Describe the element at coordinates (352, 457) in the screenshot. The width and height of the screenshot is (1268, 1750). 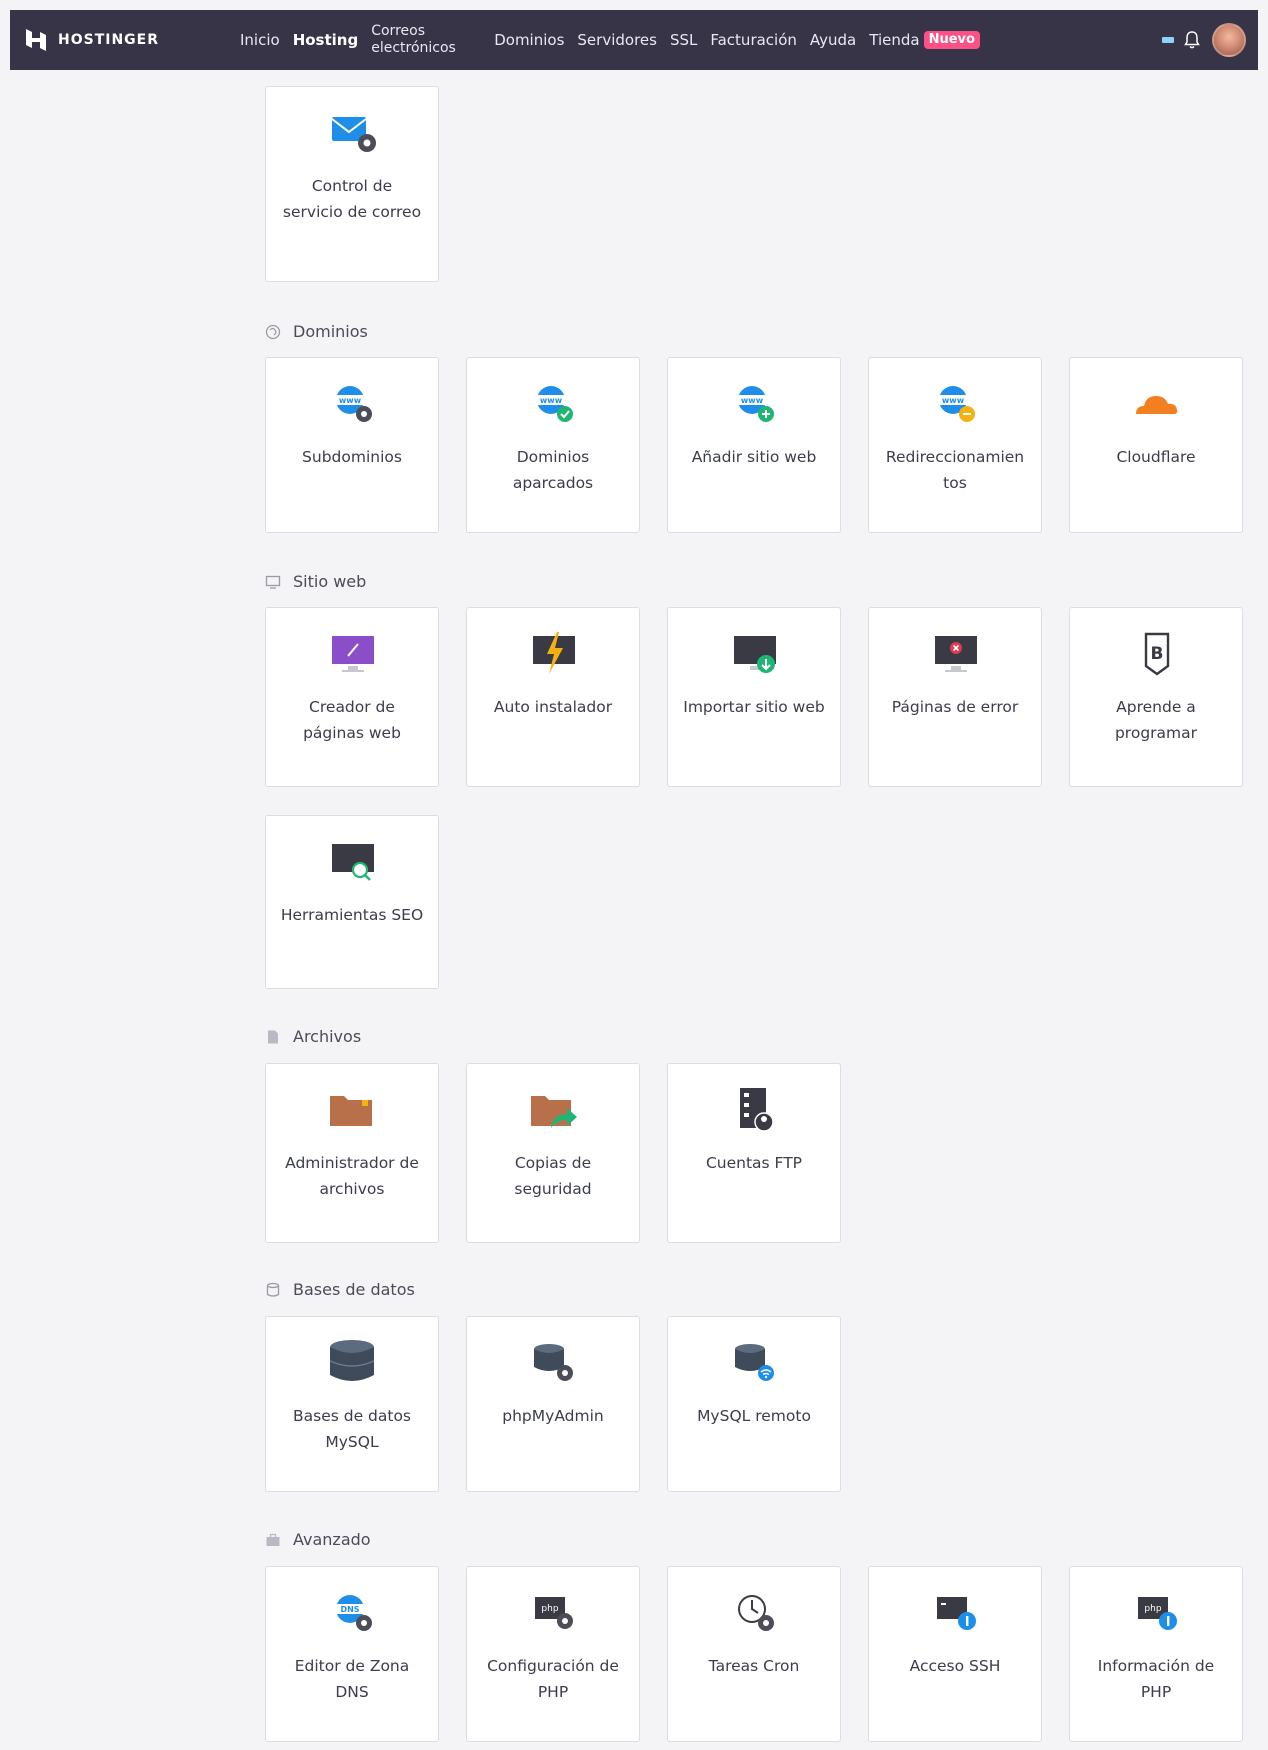
I see `card-label: Subdominios` at that location.